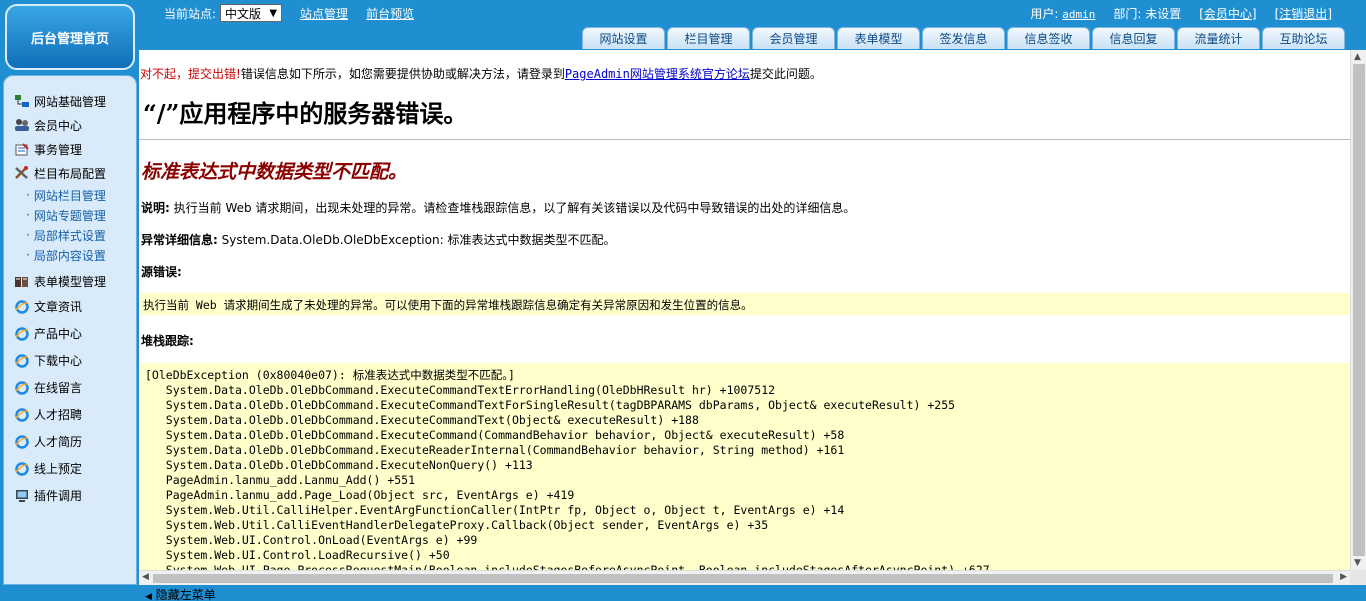 The height and width of the screenshot is (601, 1366). I want to click on user-row: 用户: admin 部门: 未设置 [会员中心] [注销退出], so click(1181, 13).